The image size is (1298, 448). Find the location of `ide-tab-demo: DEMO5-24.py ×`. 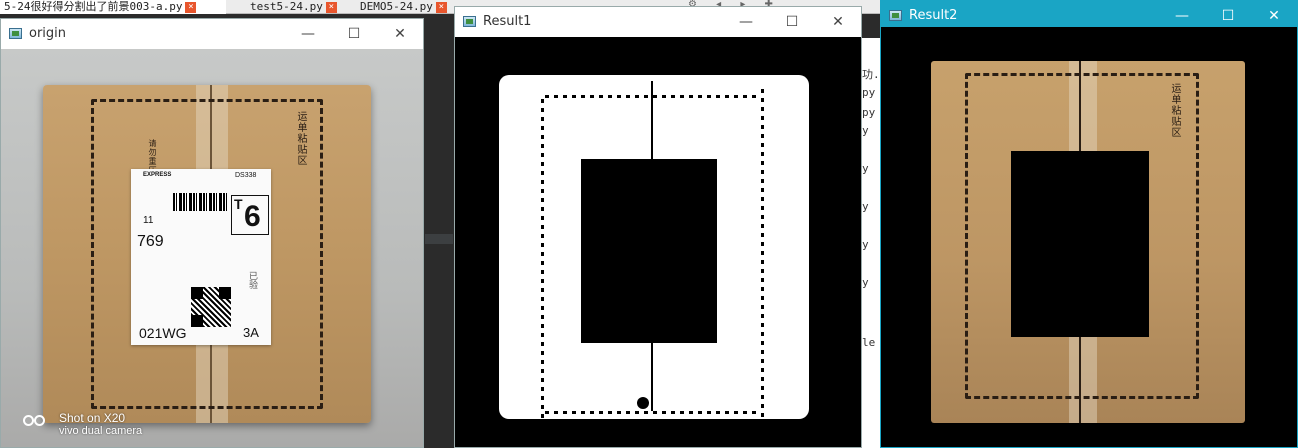

ide-tab-demo: DEMO5-24.py × is located at coordinates (406, 7).